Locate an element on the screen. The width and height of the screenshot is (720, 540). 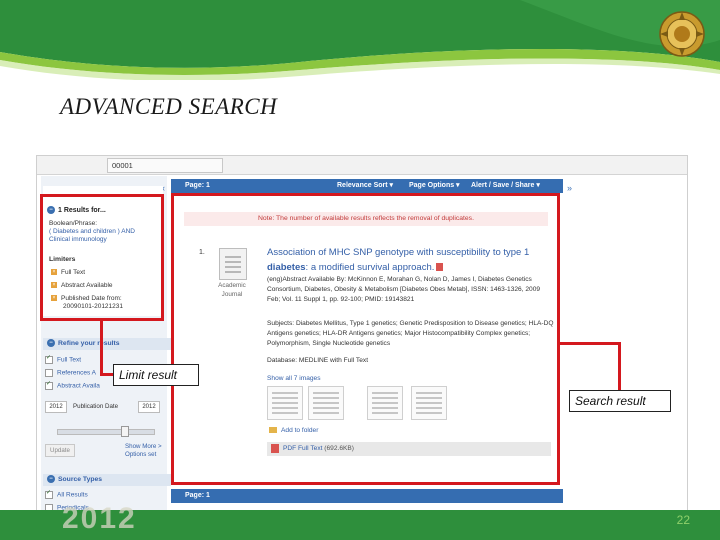
checkbox-label: Full Text is located at coordinates (69, 360).